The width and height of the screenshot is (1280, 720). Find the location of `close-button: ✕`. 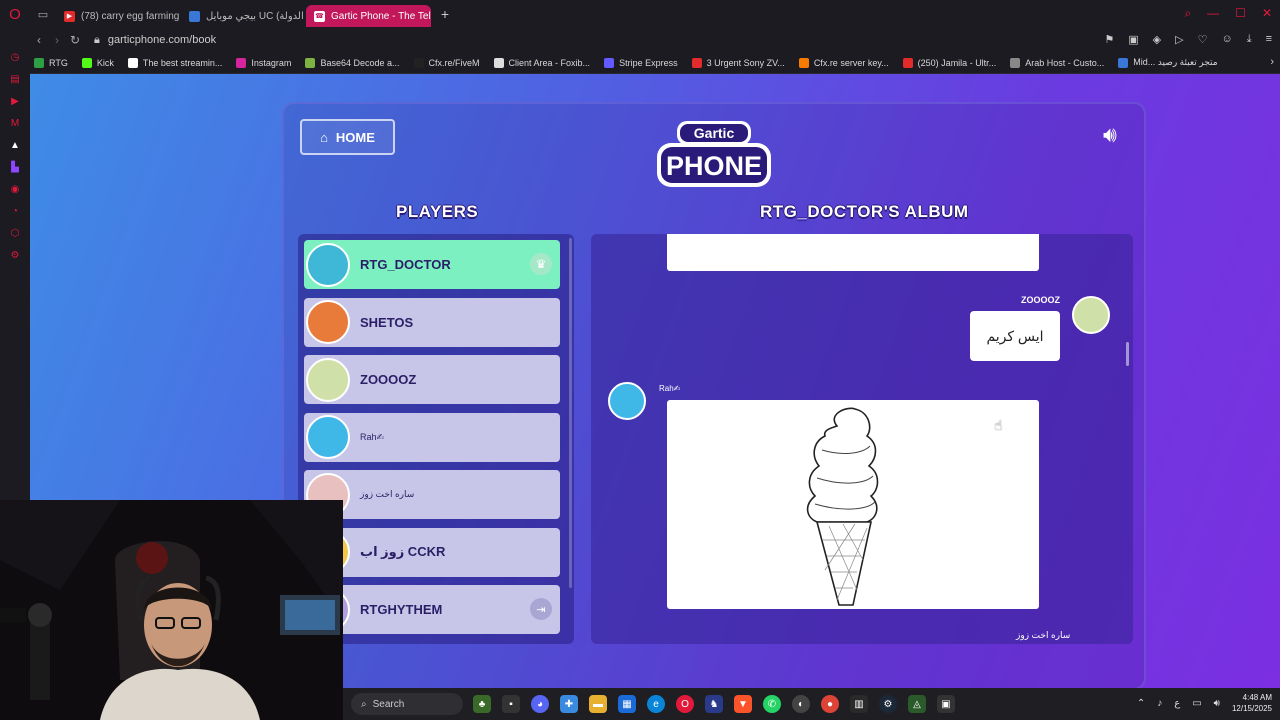

close-button: ✕ is located at coordinates (1267, 13).